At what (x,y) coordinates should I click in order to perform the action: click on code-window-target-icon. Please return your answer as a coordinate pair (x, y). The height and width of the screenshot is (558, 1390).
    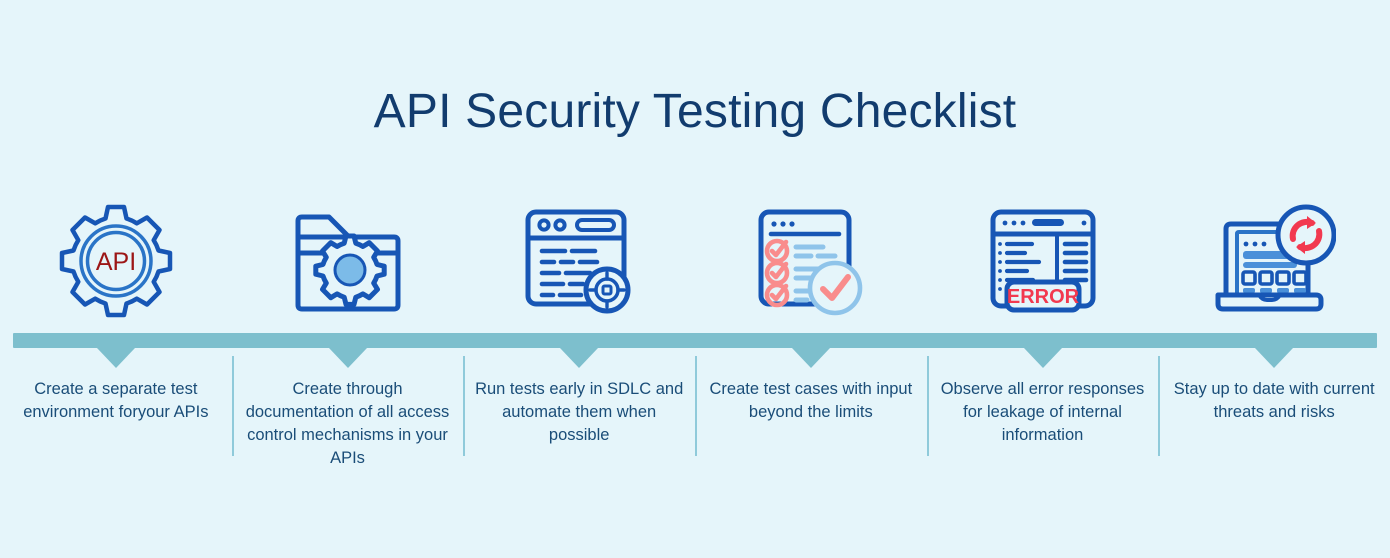
    Looking at the image, I should click on (579, 261).